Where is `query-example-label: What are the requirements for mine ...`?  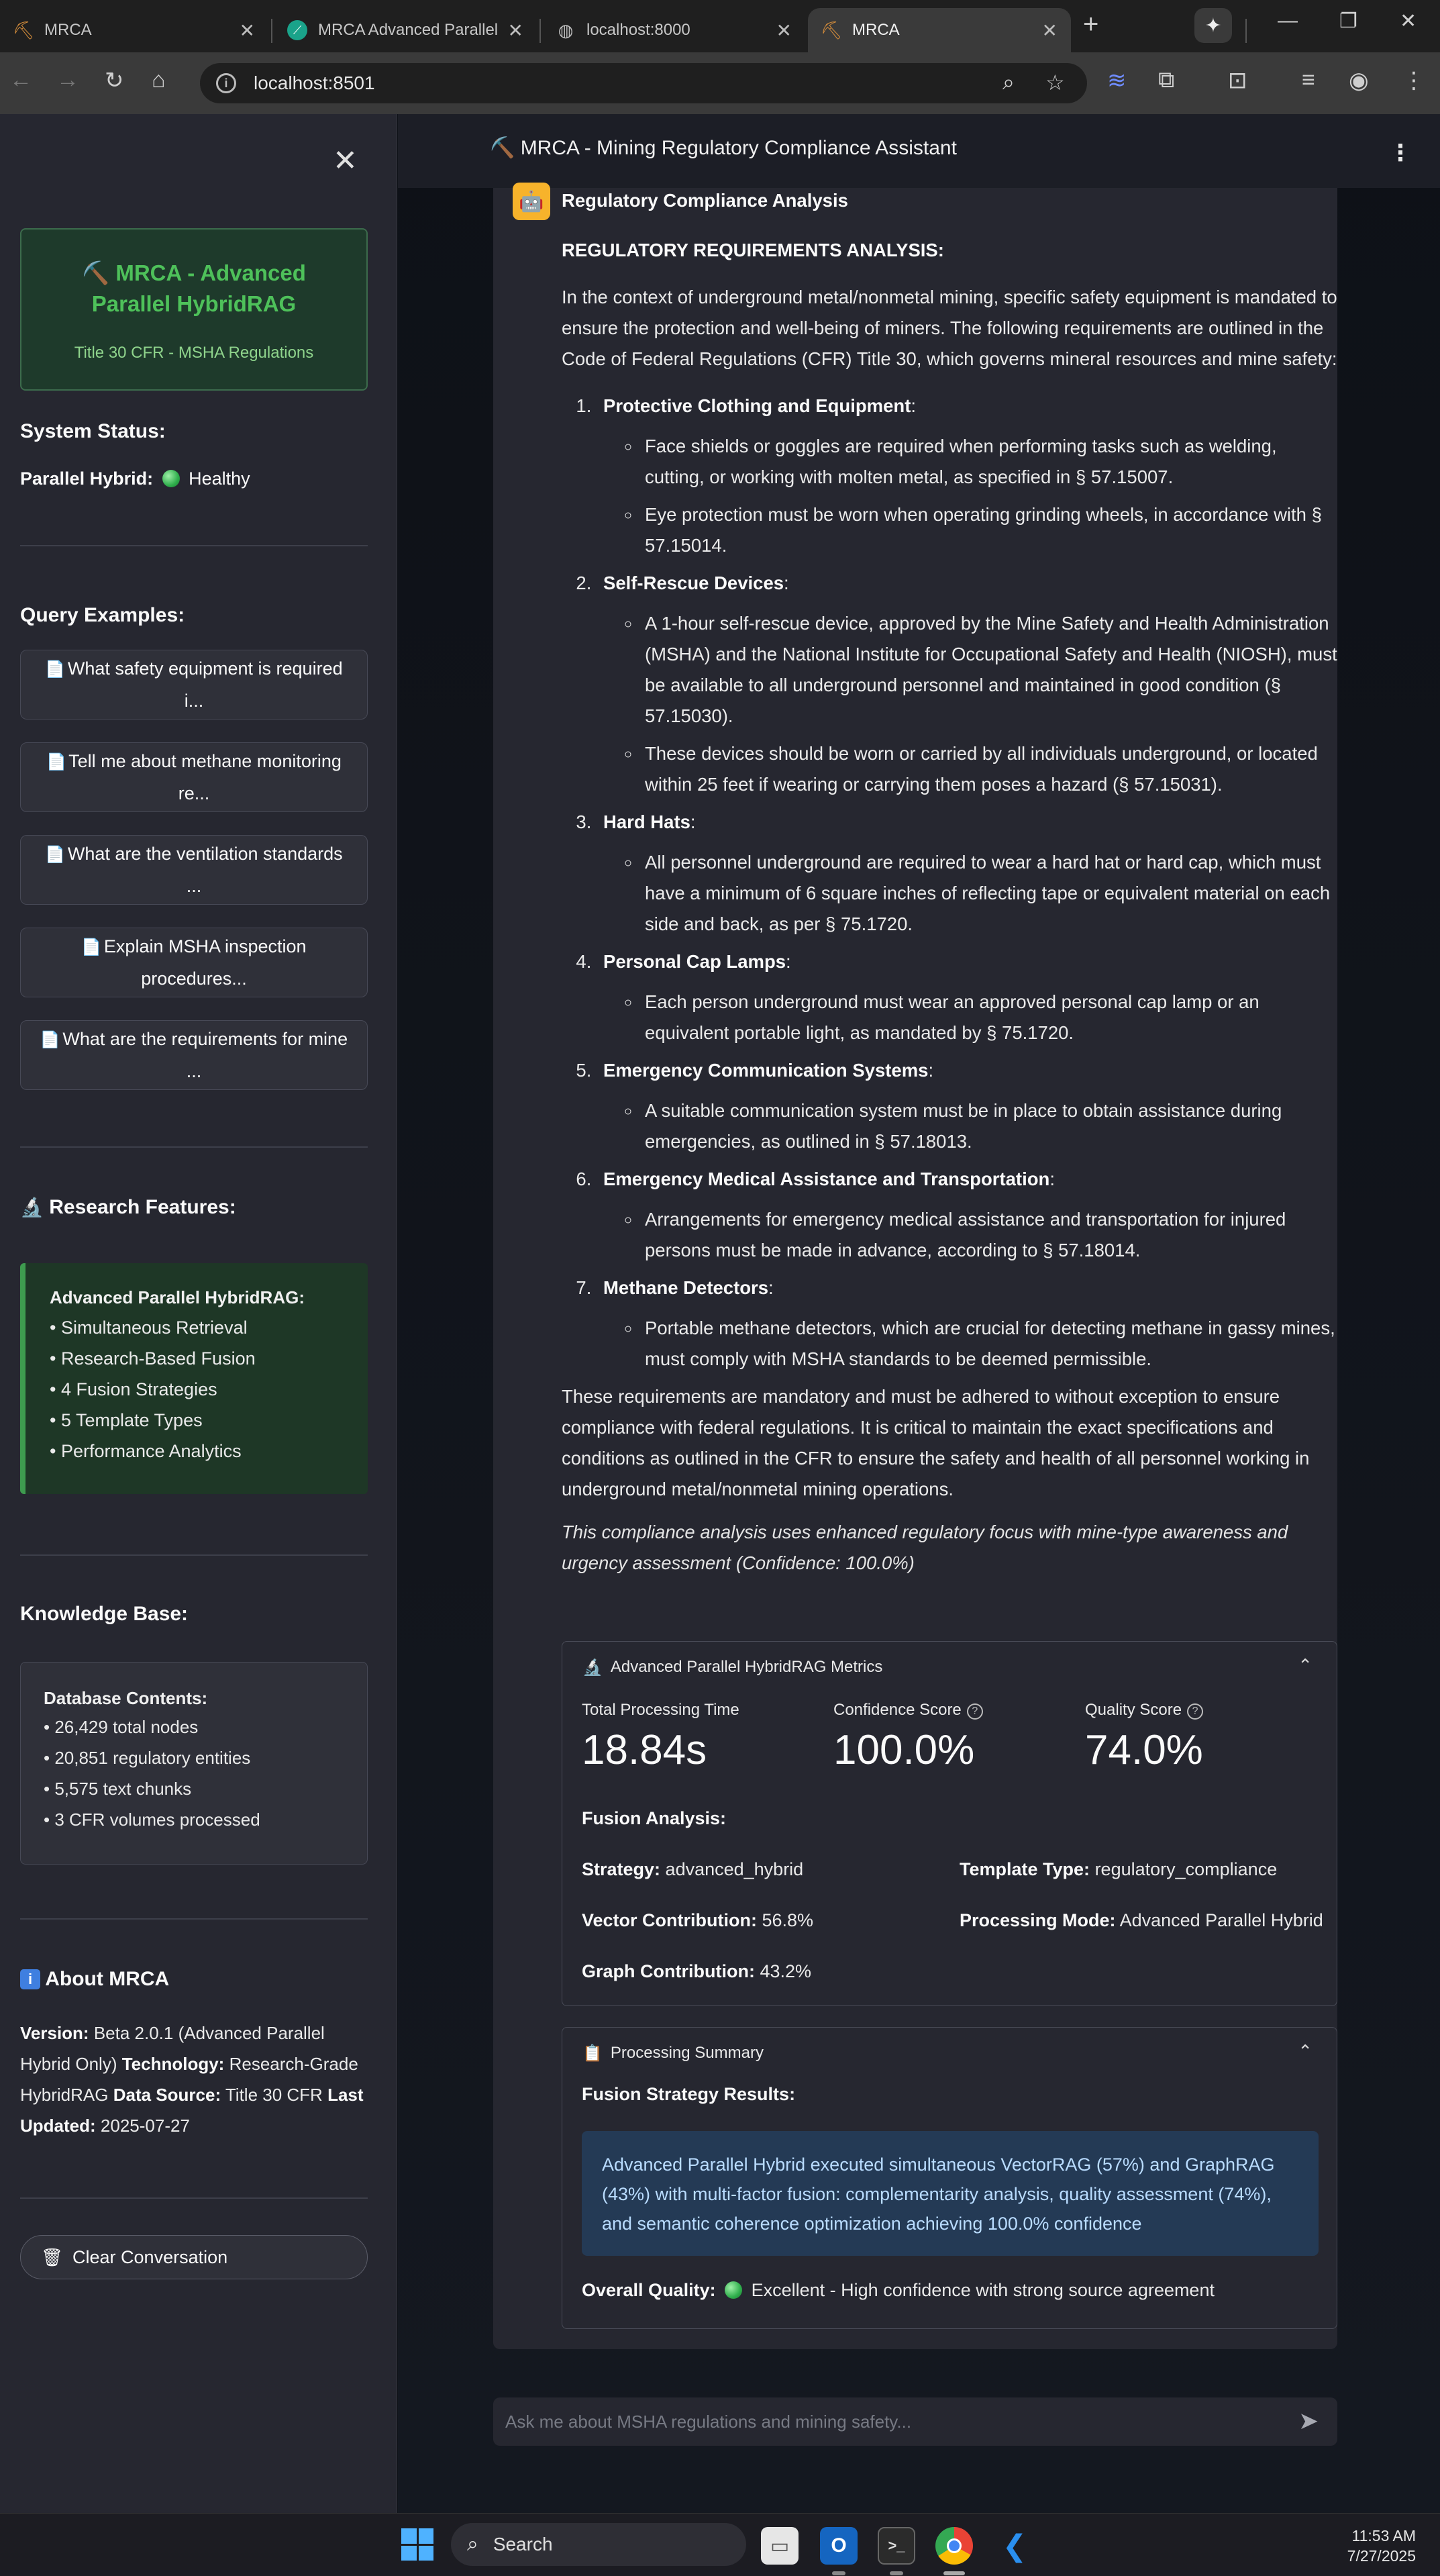 query-example-label: What are the requirements for mine ... is located at coordinates (205, 1055).